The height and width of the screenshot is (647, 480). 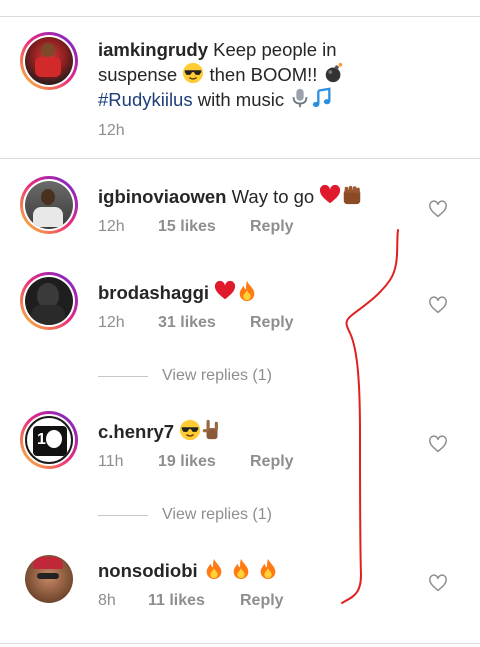 What do you see at coordinates (352, 195) in the screenshot?
I see `raised-fist-emoji-icon` at bounding box center [352, 195].